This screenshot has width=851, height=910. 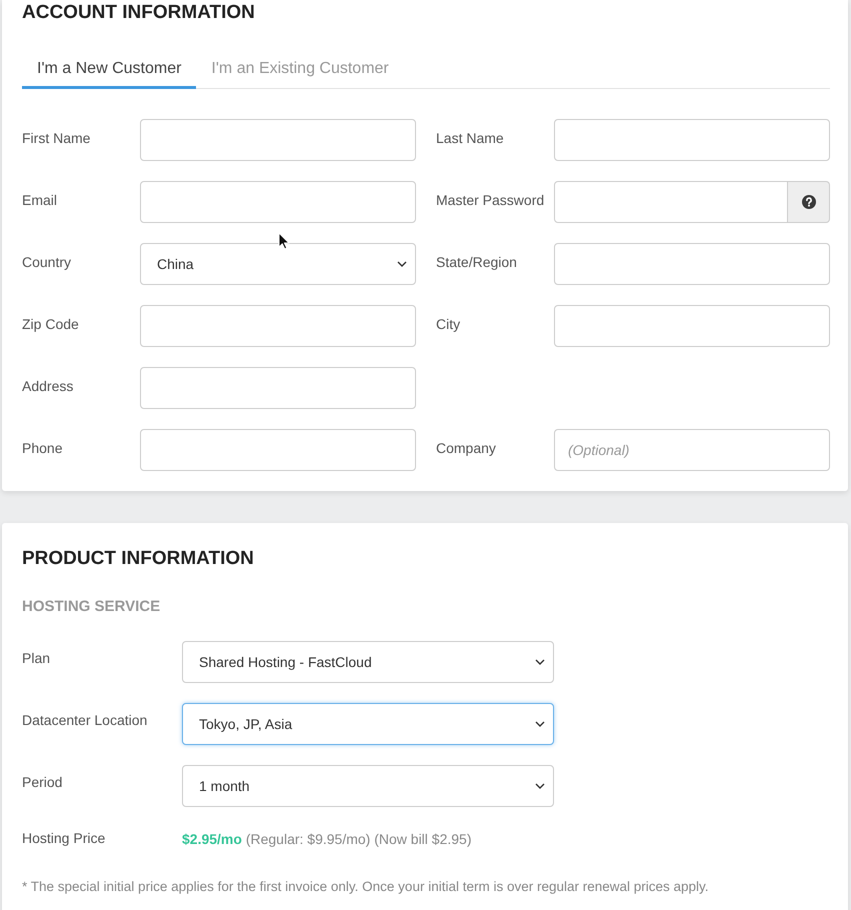 I want to click on dropdown-select: Tokyo, JP, Asia, so click(x=368, y=724).